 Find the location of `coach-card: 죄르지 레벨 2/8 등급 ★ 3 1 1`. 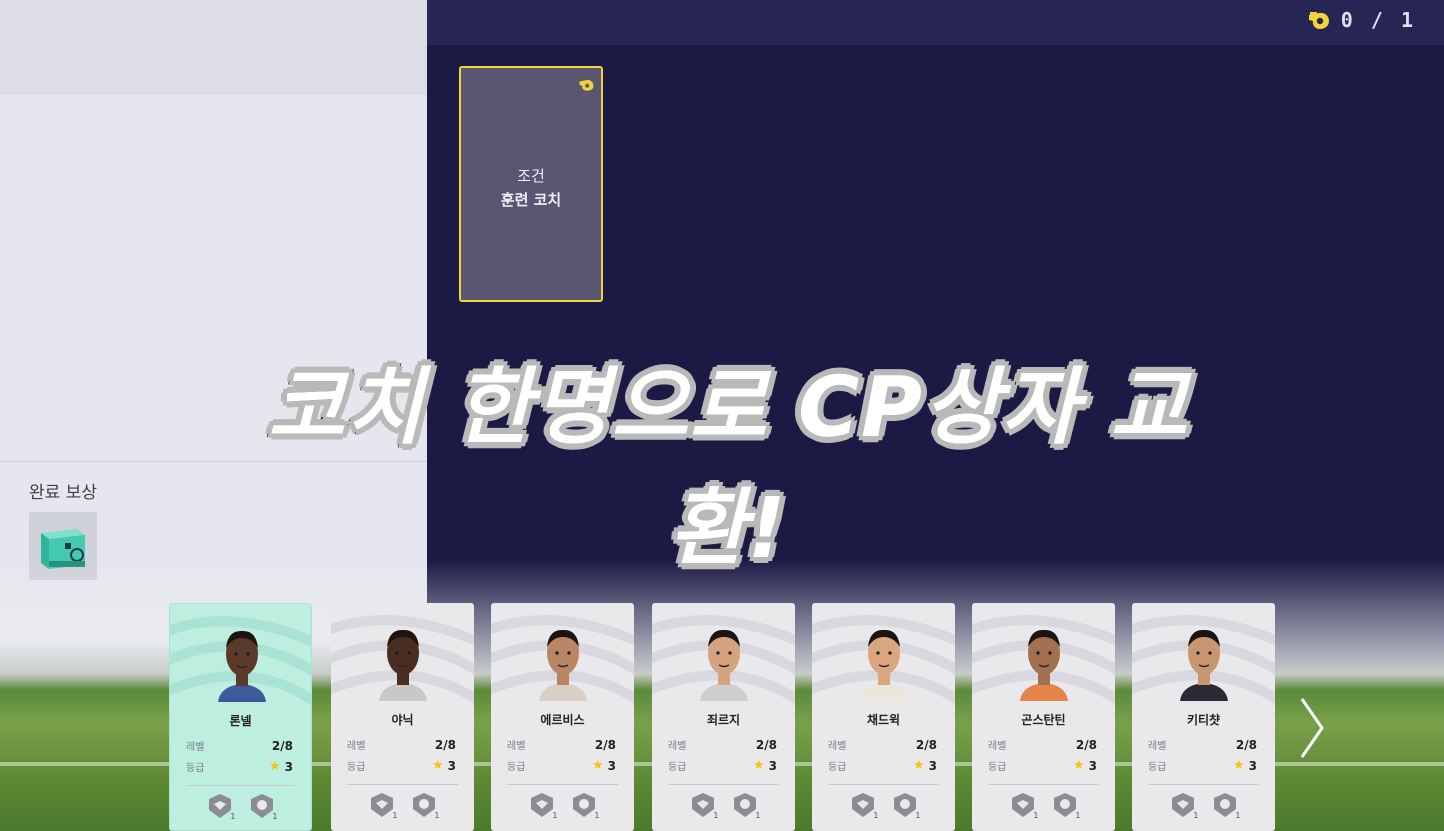

coach-card: 죄르지 레벨 2/8 등급 ★ 3 1 1 is located at coordinates (723, 717).